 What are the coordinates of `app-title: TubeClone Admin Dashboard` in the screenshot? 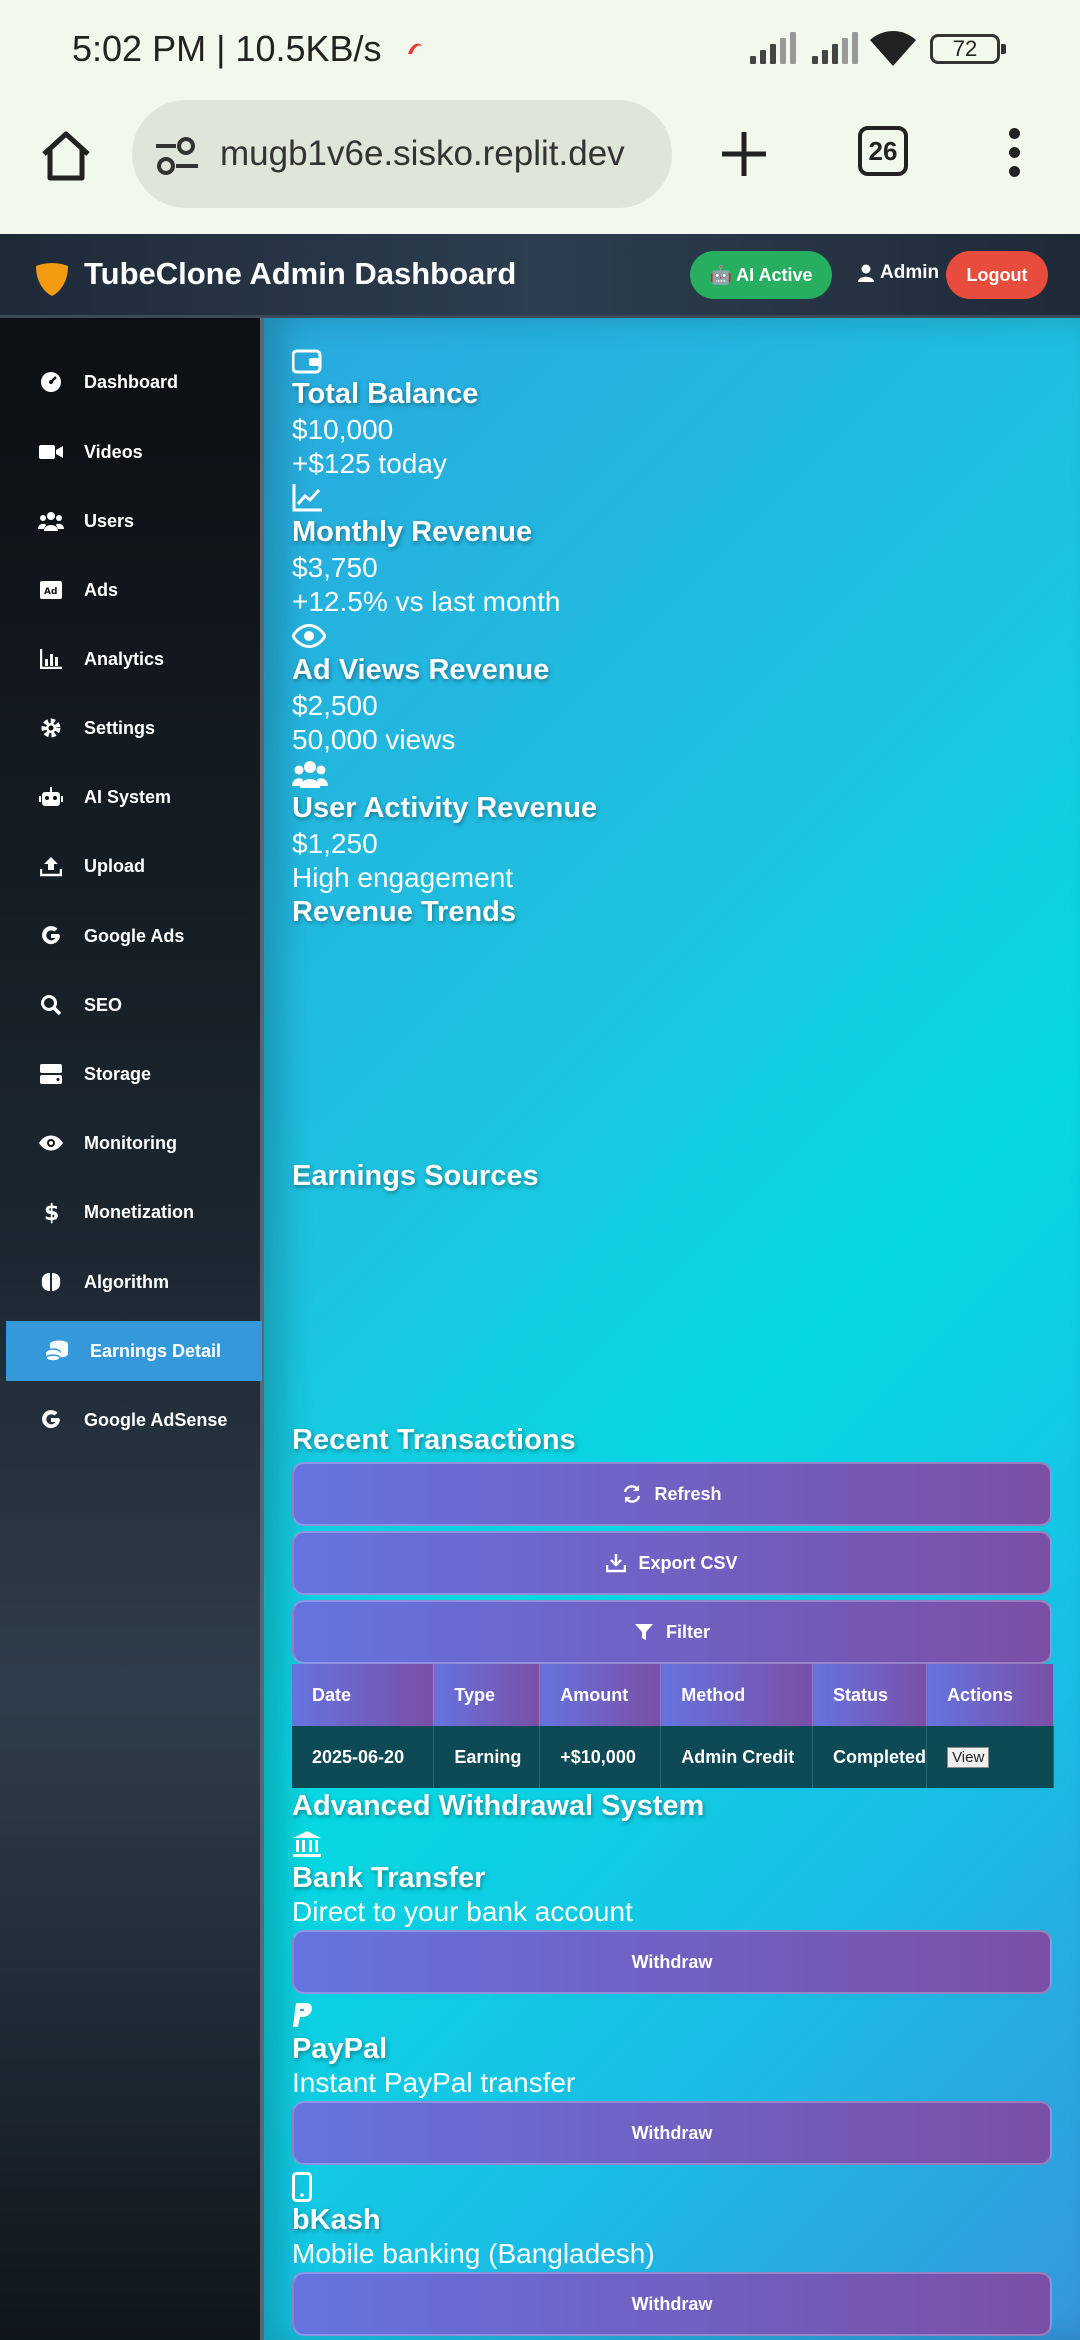 It's located at (300, 273).